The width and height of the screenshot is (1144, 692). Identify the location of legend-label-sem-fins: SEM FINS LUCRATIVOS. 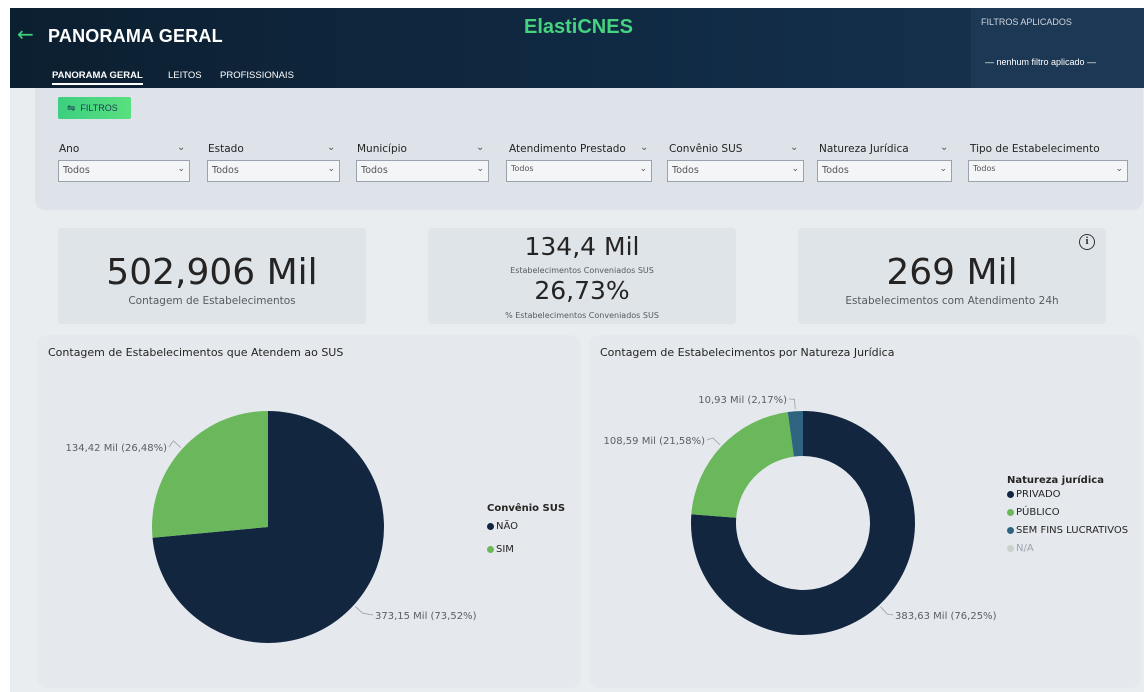
(1072, 530).